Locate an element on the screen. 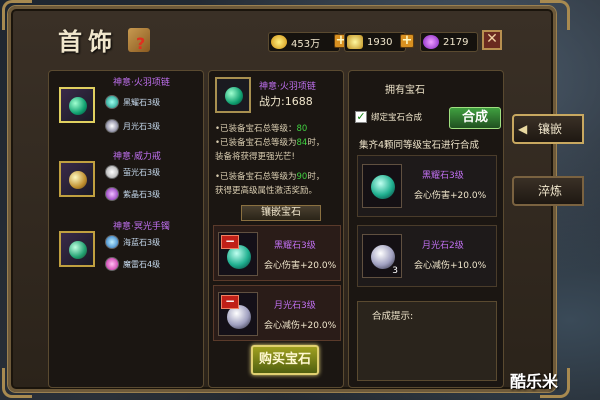 The image size is (600, 400). equipment-name: 神意·威力戒 is located at coordinates (137, 157).